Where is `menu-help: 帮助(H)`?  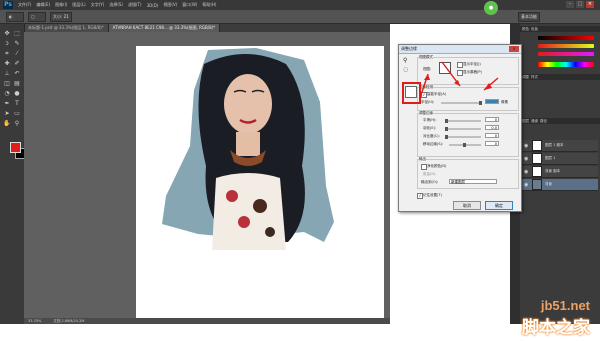
menu-help: 帮助(H) is located at coordinates (209, 5).